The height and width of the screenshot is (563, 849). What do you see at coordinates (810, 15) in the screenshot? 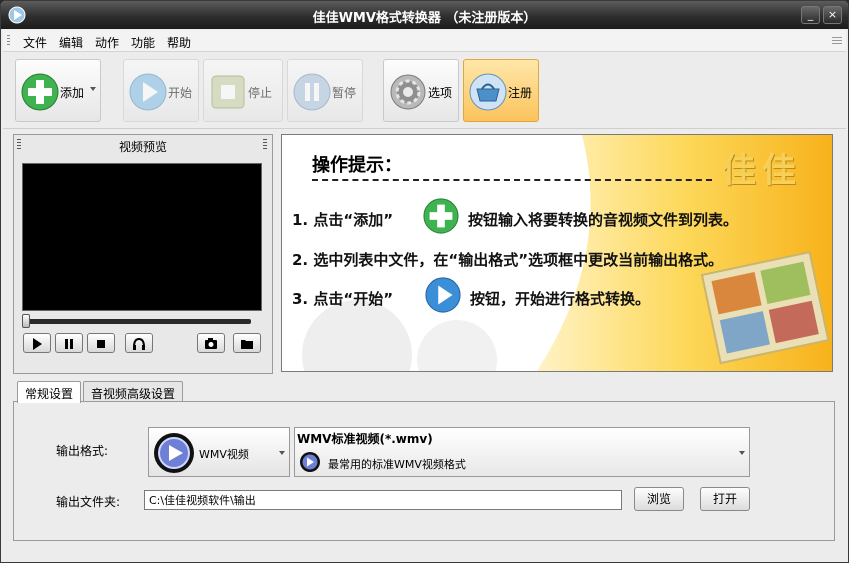
I see `minimize-button: _` at bounding box center [810, 15].